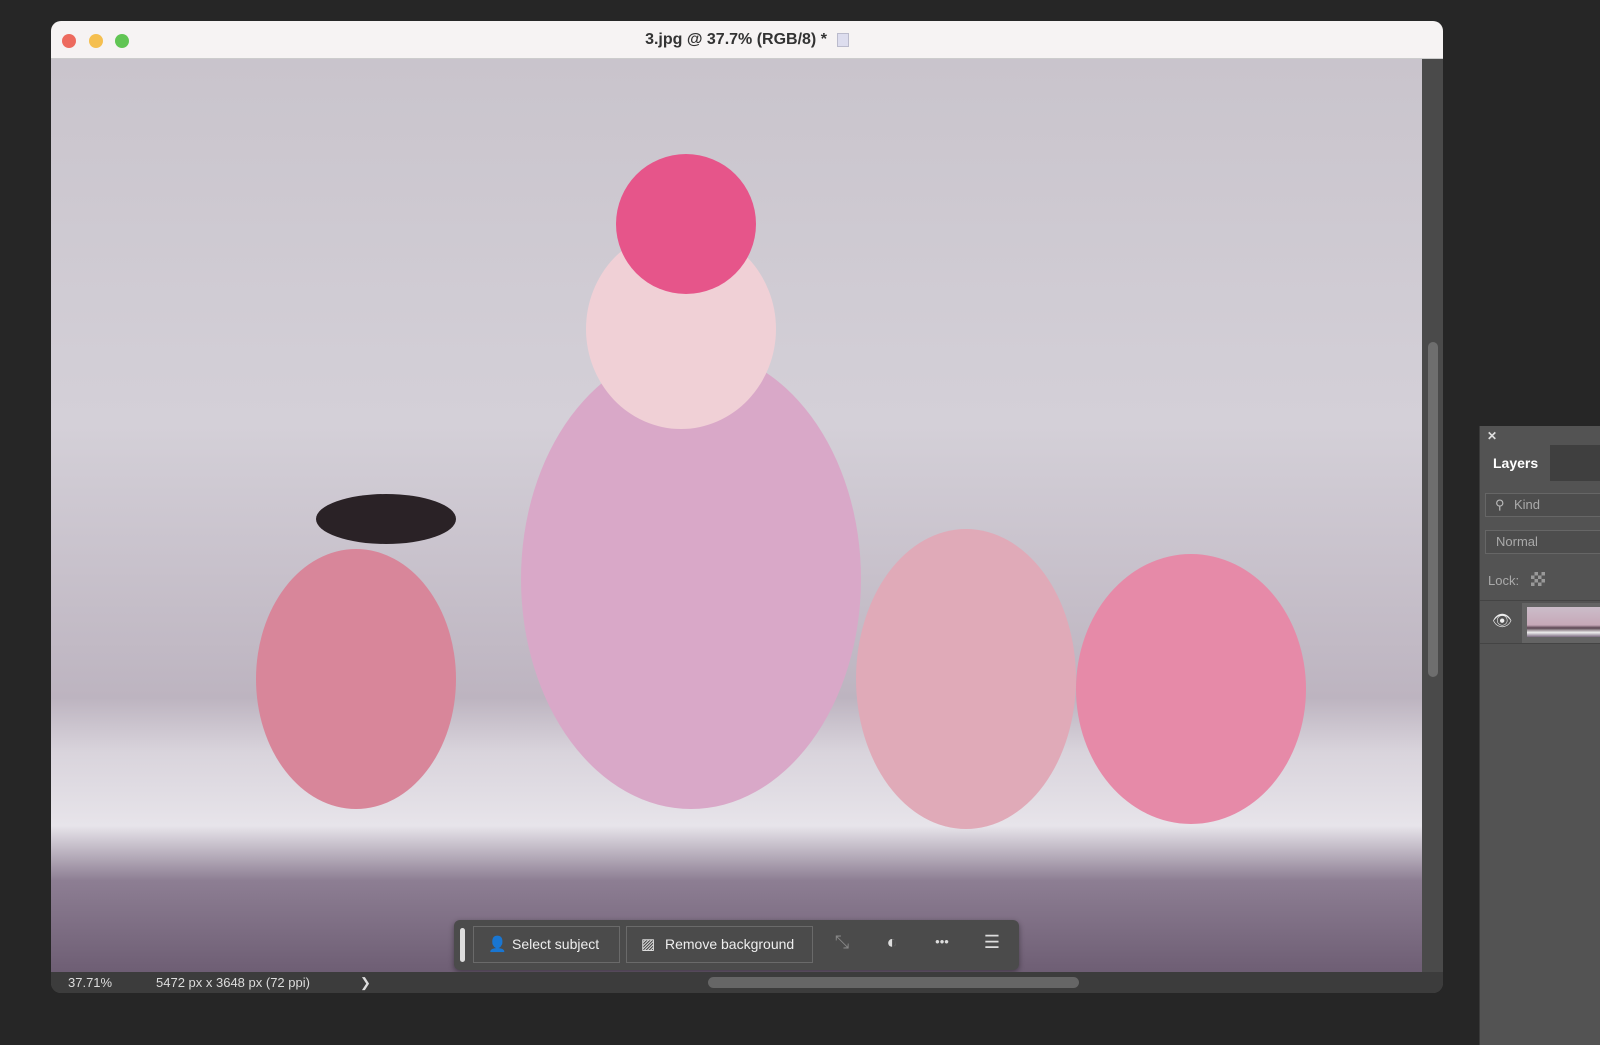 The width and height of the screenshot is (1600, 1045). Describe the element at coordinates (1539, 735) in the screenshot. I see `layers-panel: ✕ Layers ⚲ Kind Normal Lock: 👁` at that location.